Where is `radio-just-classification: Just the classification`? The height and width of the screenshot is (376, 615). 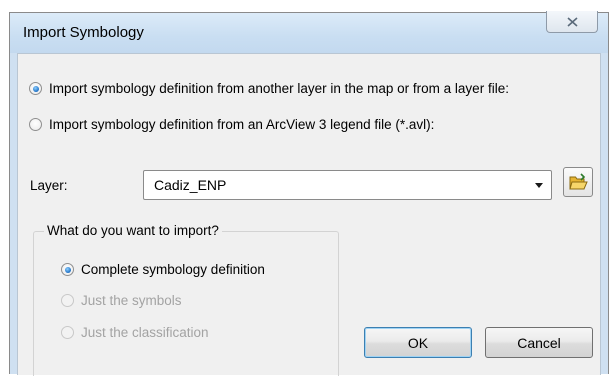
radio-just-classification: Just the classification is located at coordinates (135, 332).